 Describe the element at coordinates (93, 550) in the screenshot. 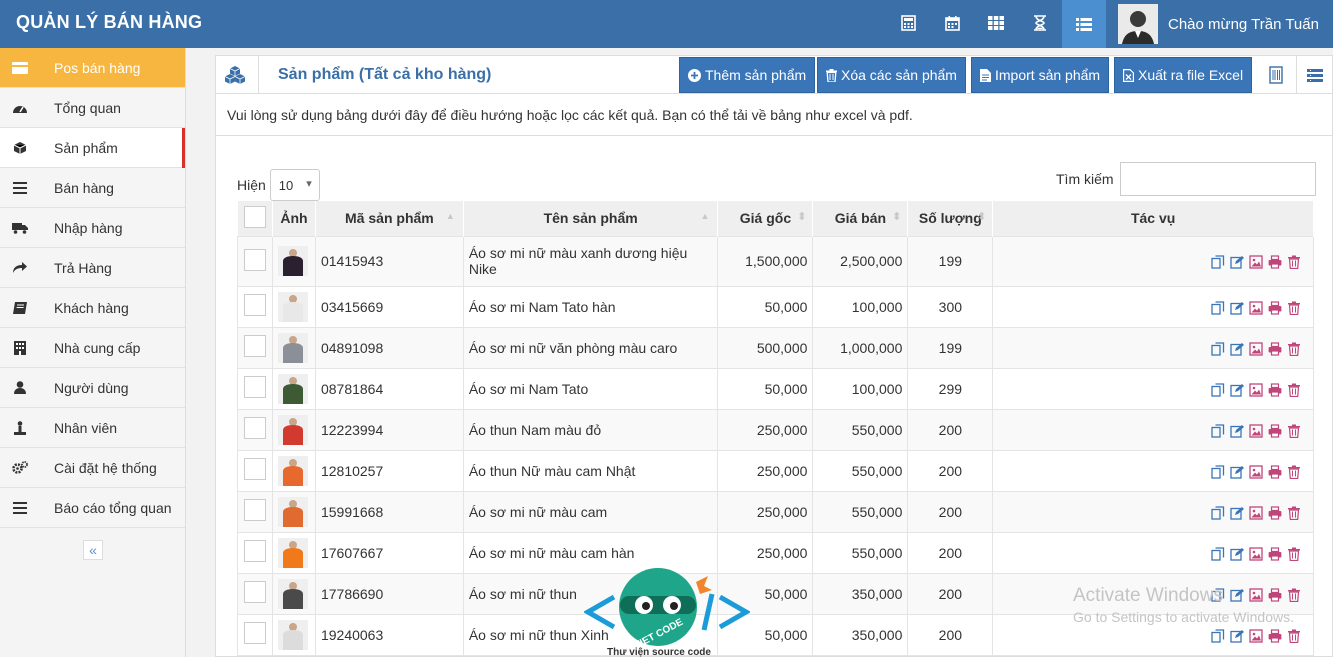

I see `sidebar-collapse-button: «` at that location.